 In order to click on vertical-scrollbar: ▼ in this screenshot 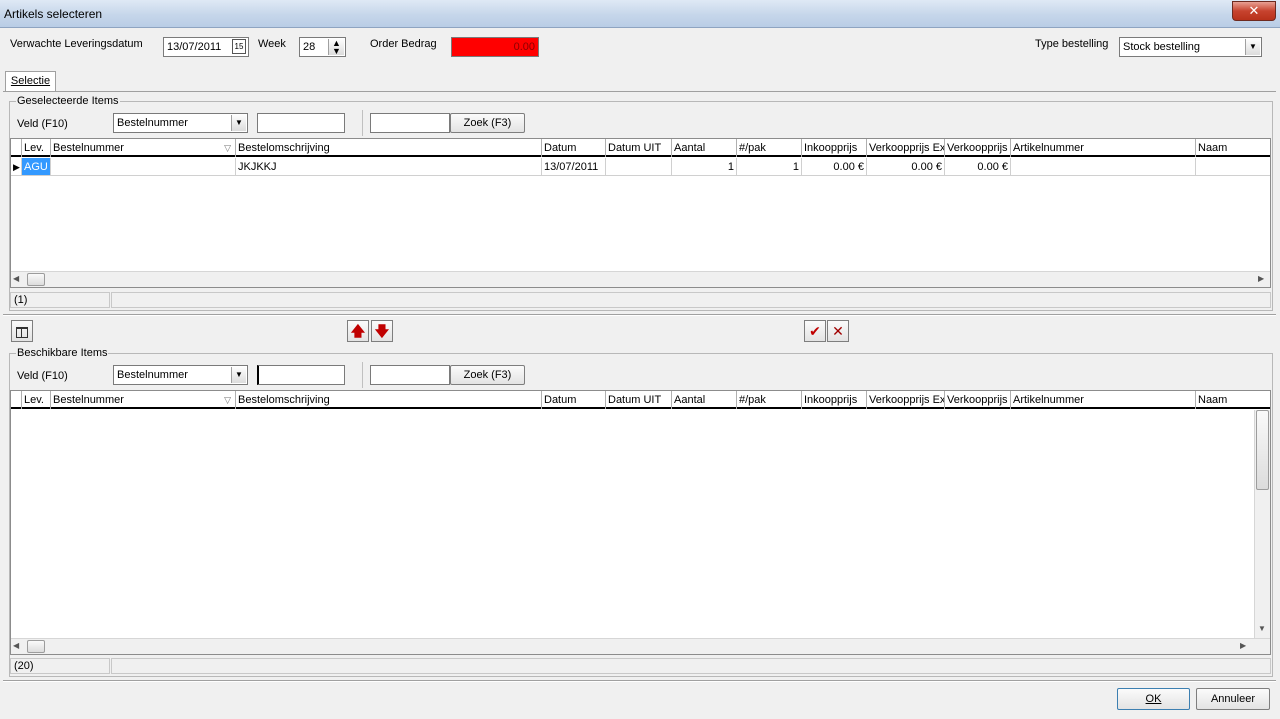, I will do `click(1262, 524)`.